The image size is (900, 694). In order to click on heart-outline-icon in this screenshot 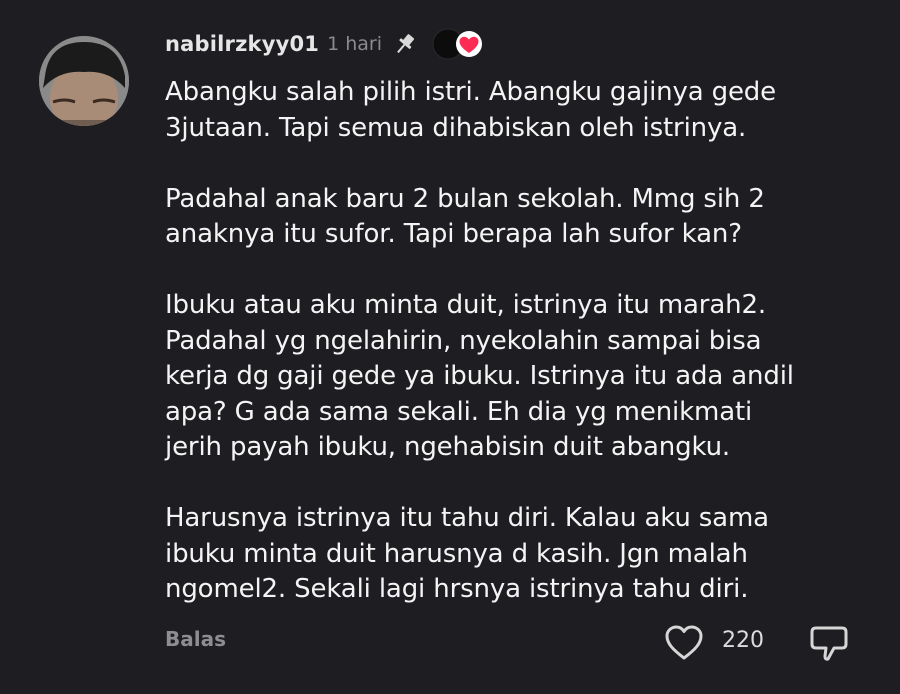, I will do `click(684, 642)`.